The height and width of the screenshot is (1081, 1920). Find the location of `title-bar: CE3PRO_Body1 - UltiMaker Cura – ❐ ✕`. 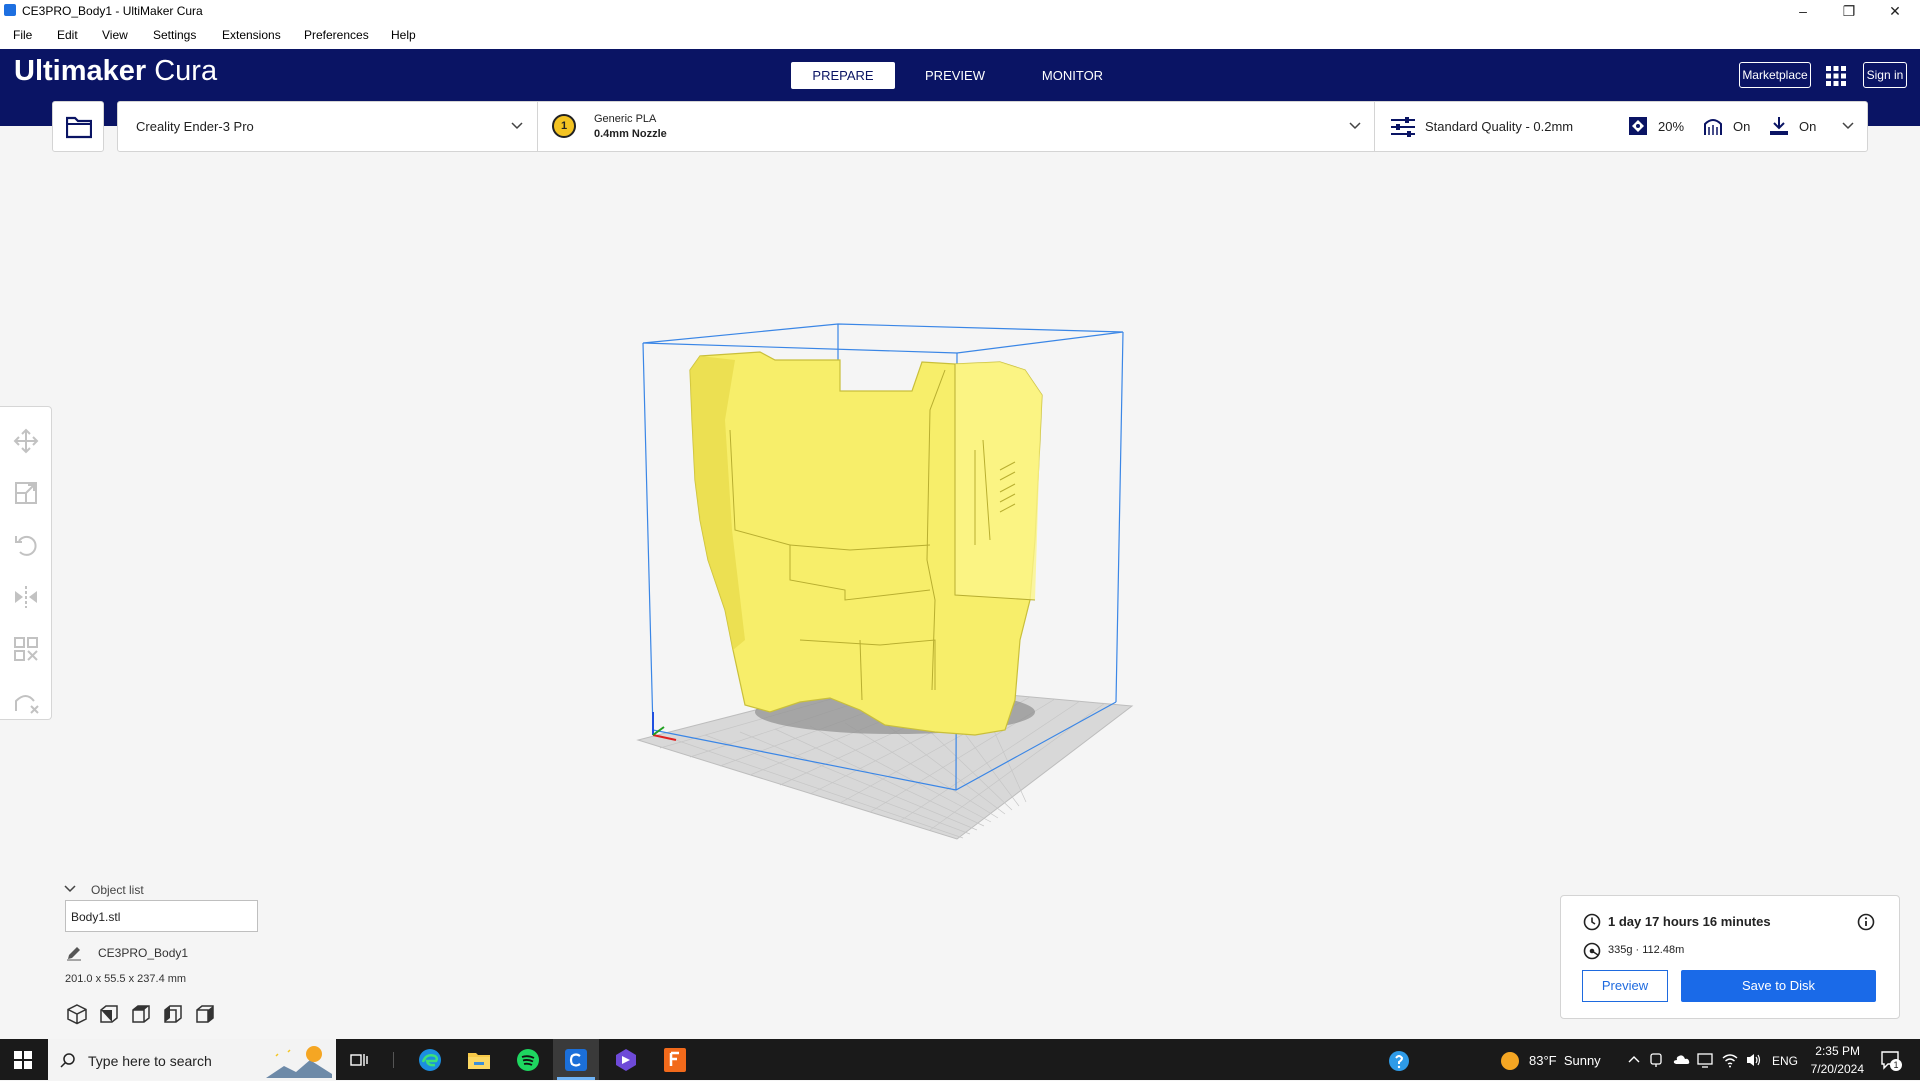

title-bar: CE3PRO_Body1 - UltiMaker Cura – ❐ ✕ is located at coordinates (960, 11).